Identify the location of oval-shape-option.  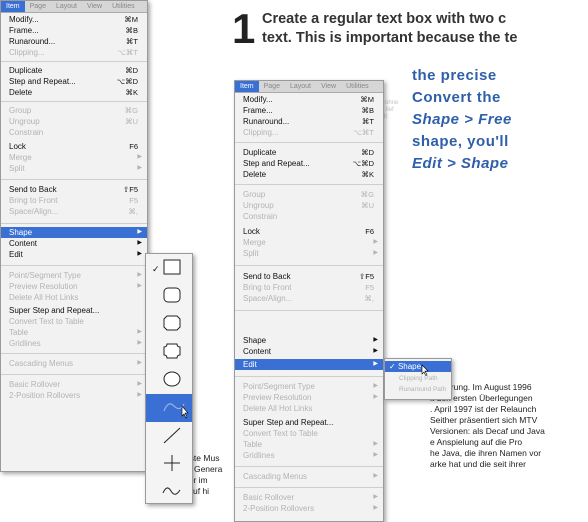
(169, 380).